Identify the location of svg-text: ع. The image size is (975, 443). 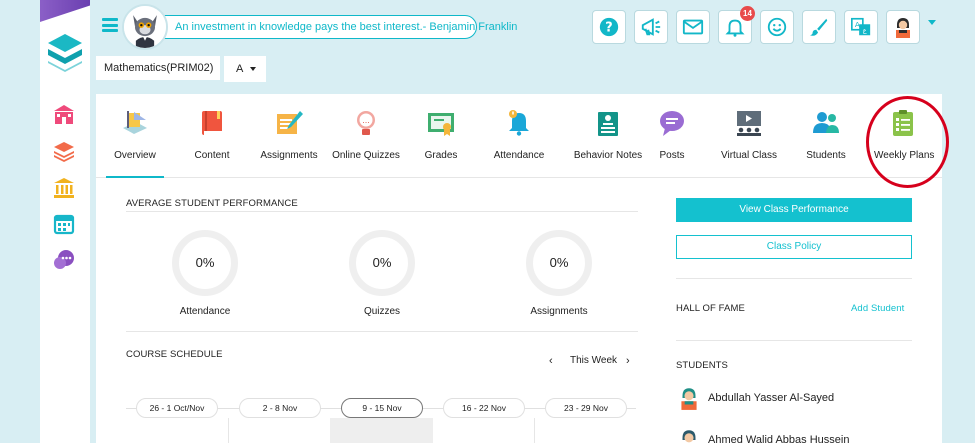
(865, 31).